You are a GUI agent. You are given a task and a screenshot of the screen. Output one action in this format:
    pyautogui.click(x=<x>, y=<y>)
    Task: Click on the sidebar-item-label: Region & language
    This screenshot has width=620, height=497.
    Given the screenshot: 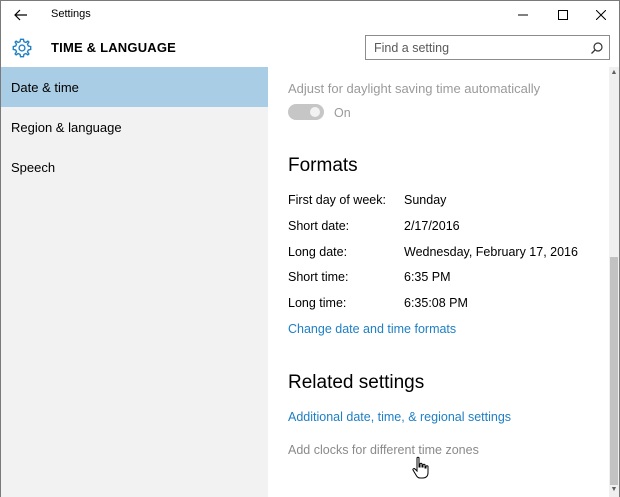 What is the action you would take?
    pyautogui.click(x=66, y=127)
    